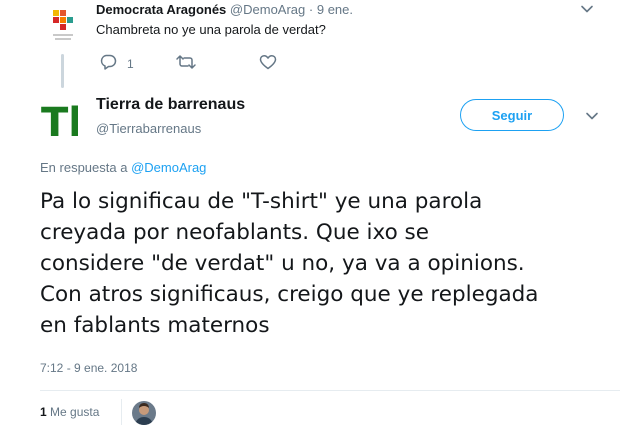  What do you see at coordinates (108, 63) in the screenshot?
I see `reply-icon` at bounding box center [108, 63].